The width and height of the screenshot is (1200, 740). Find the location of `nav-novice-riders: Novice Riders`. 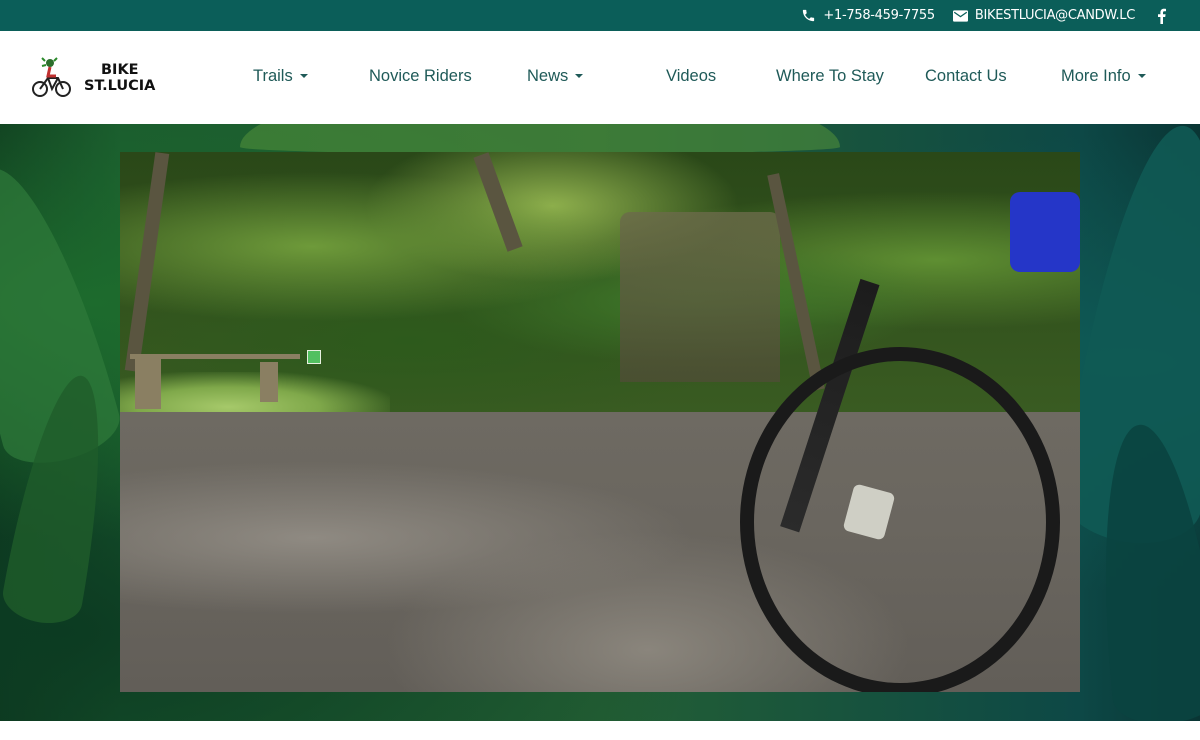

nav-novice-riders: Novice Riders is located at coordinates (420, 76).